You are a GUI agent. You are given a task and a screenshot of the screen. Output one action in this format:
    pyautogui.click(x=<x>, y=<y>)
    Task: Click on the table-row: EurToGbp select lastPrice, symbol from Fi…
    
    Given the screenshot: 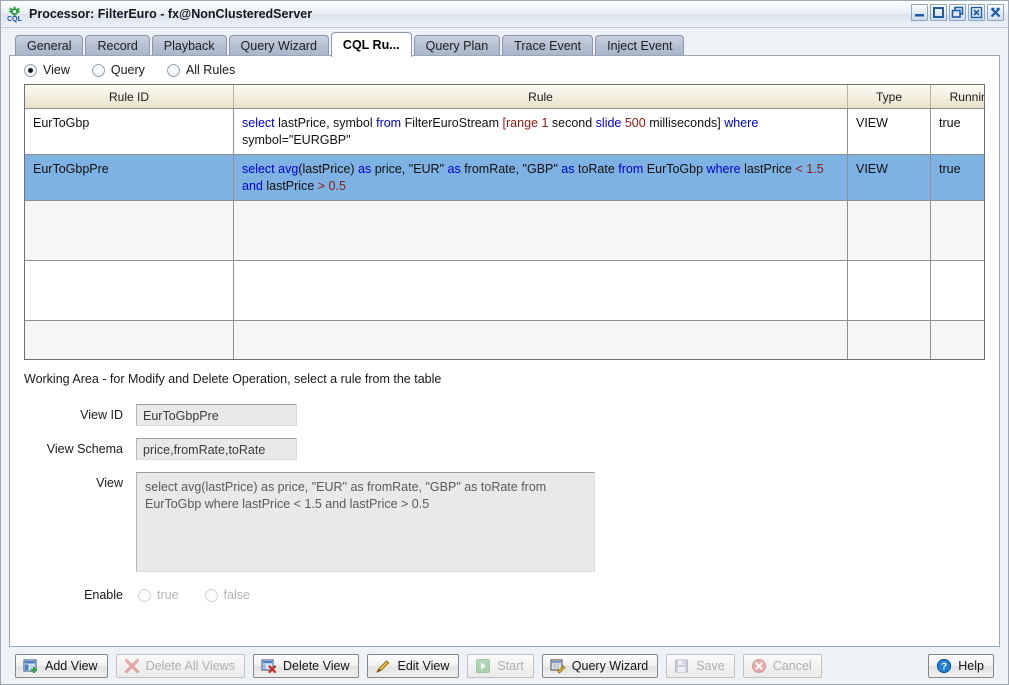 What is the action you would take?
    pyautogui.click(x=504, y=131)
    